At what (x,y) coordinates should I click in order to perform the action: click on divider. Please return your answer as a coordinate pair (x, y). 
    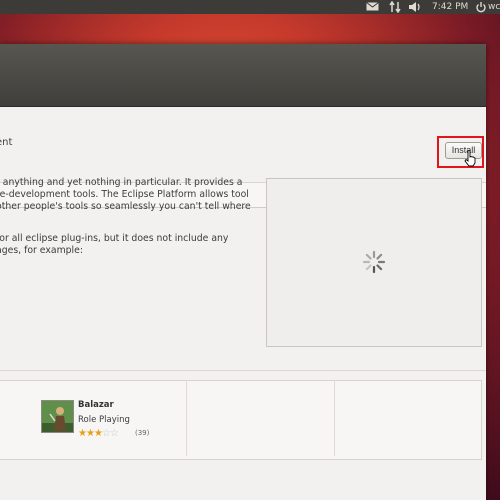
    Looking at the image, I should click on (243, 370).